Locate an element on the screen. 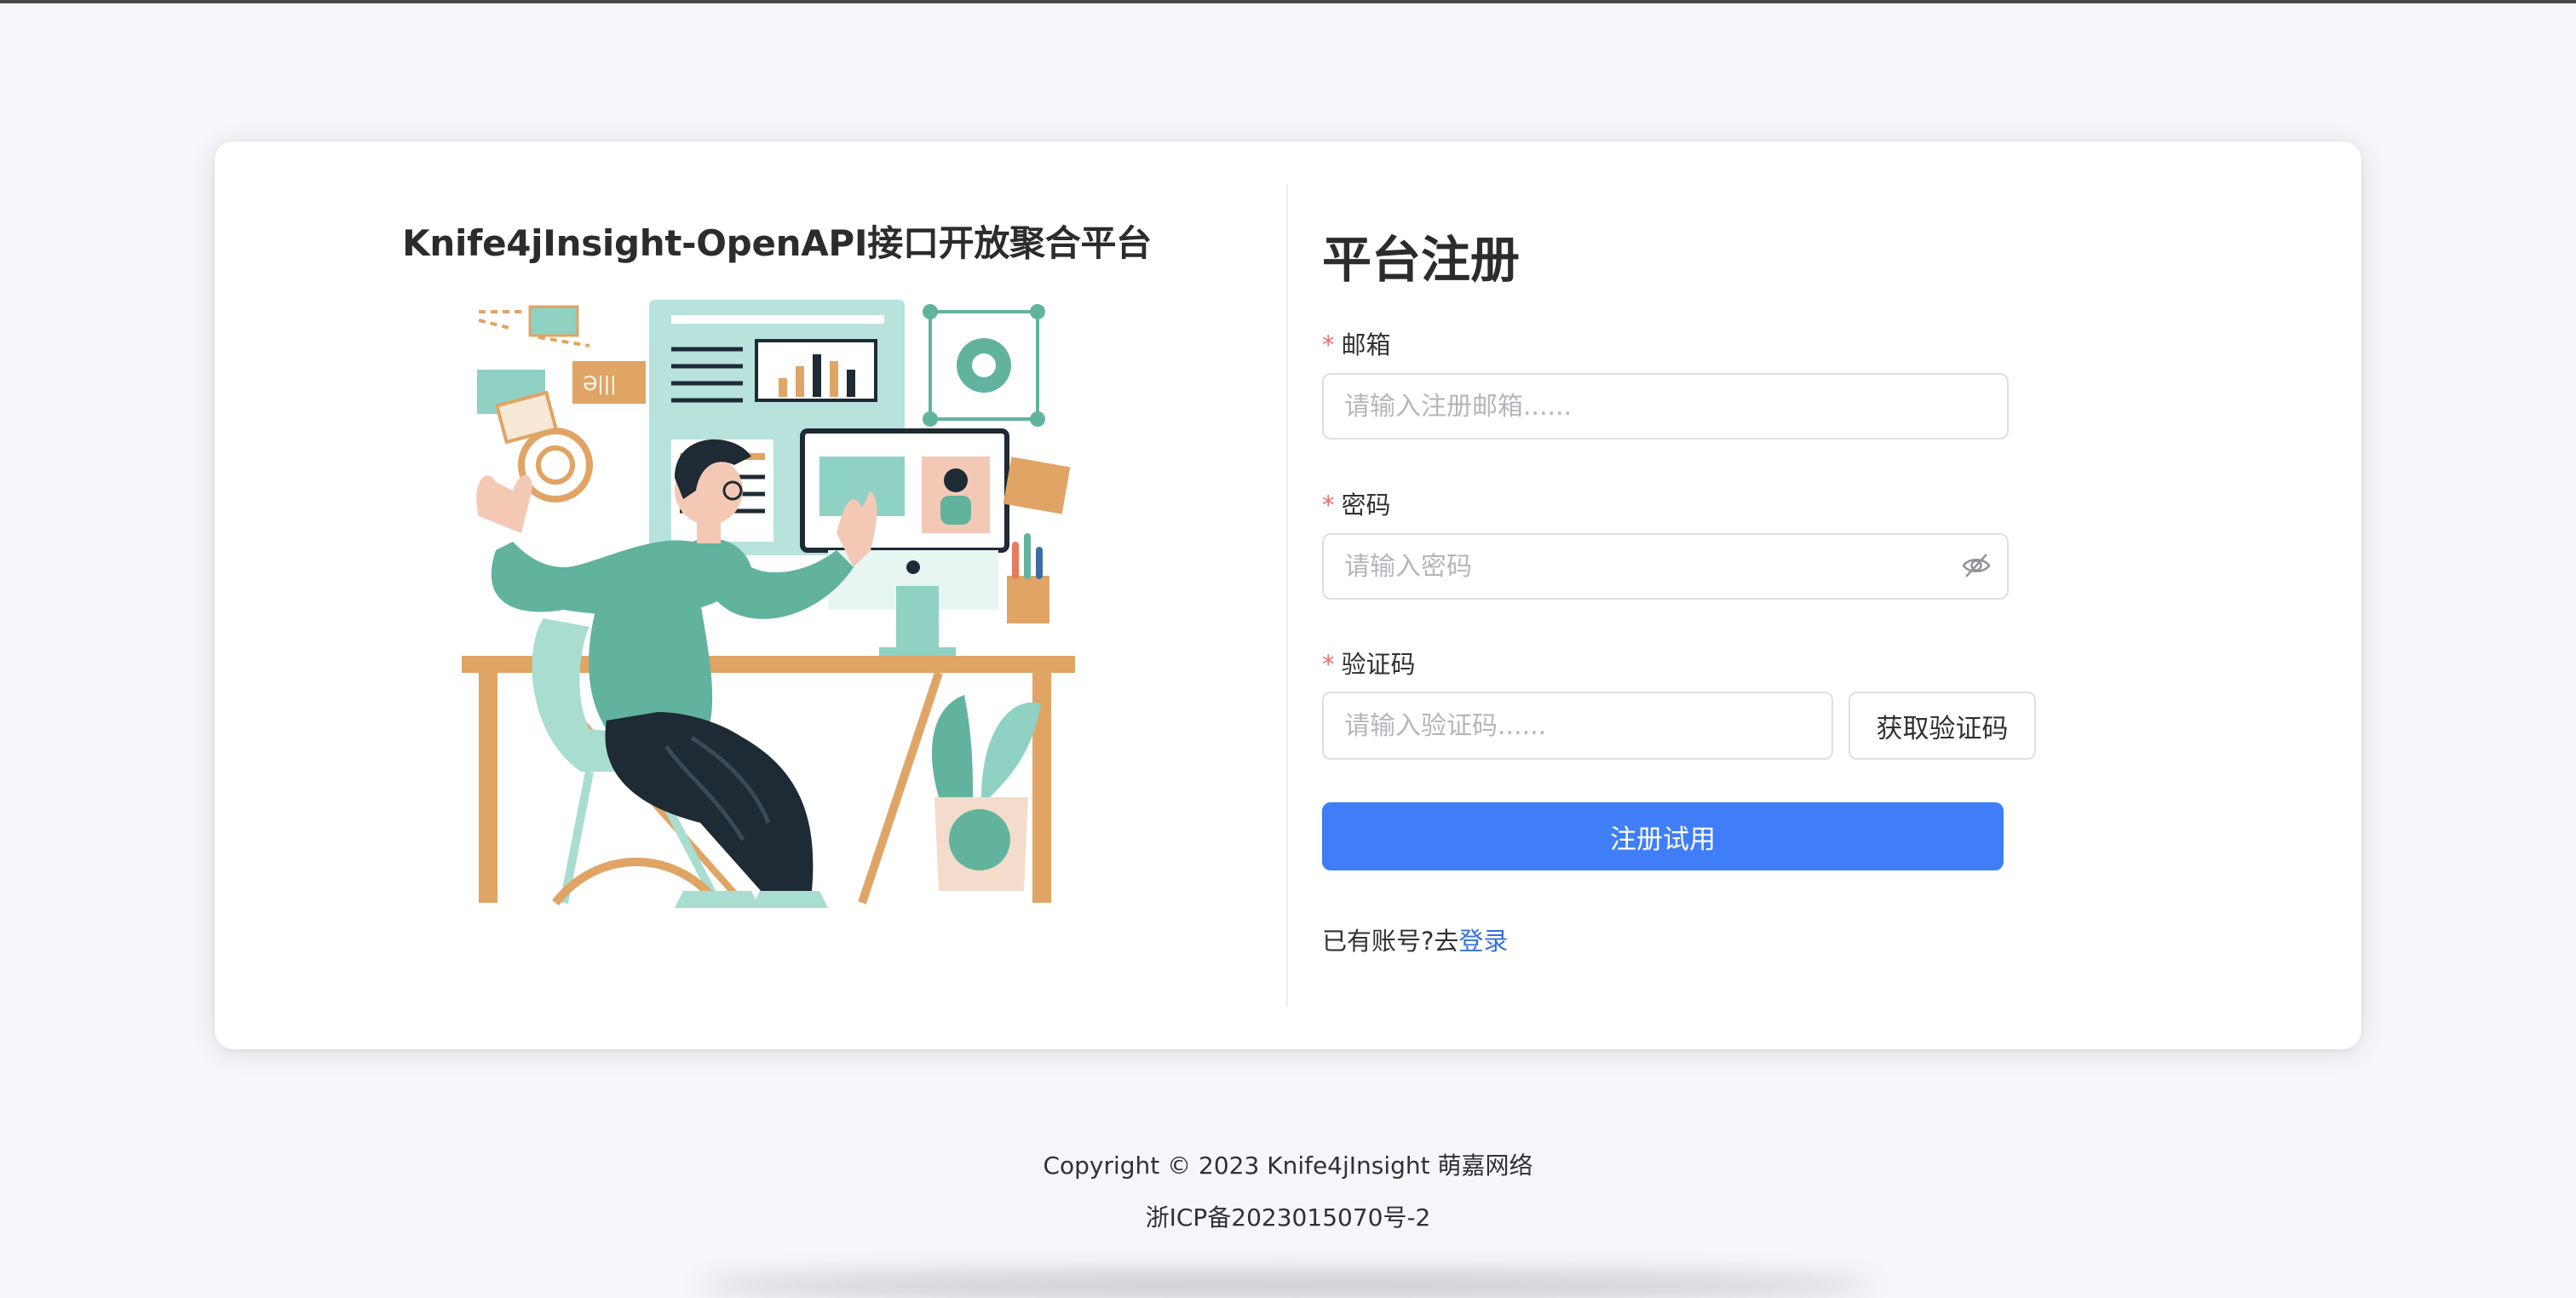 The height and width of the screenshot is (1298, 2576). developer-desk-illustration: Ə||| is located at coordinates (769, 604).